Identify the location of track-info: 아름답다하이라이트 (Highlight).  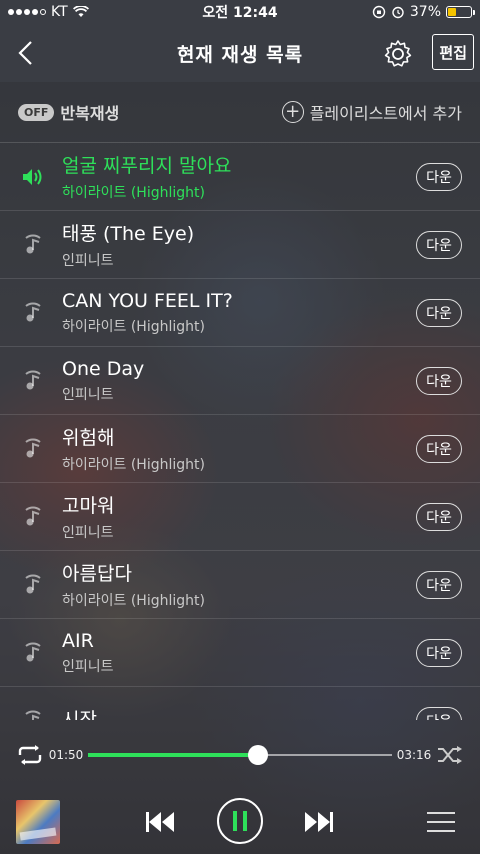
(239, 584).